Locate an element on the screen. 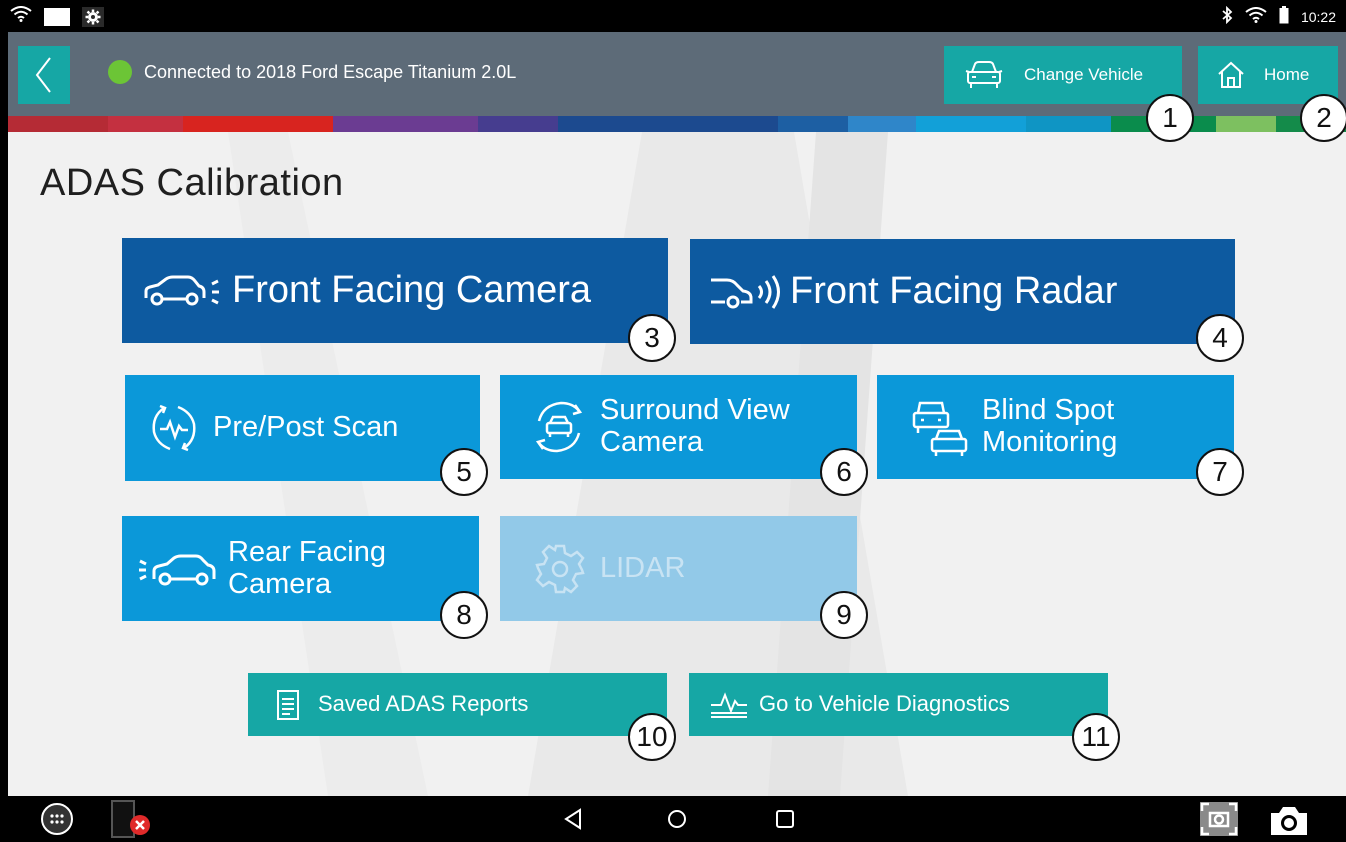 Image resolution: width=1346 pixels, height=842 pixels. callout-marker: 2 is located at coordinates (1323, 118).